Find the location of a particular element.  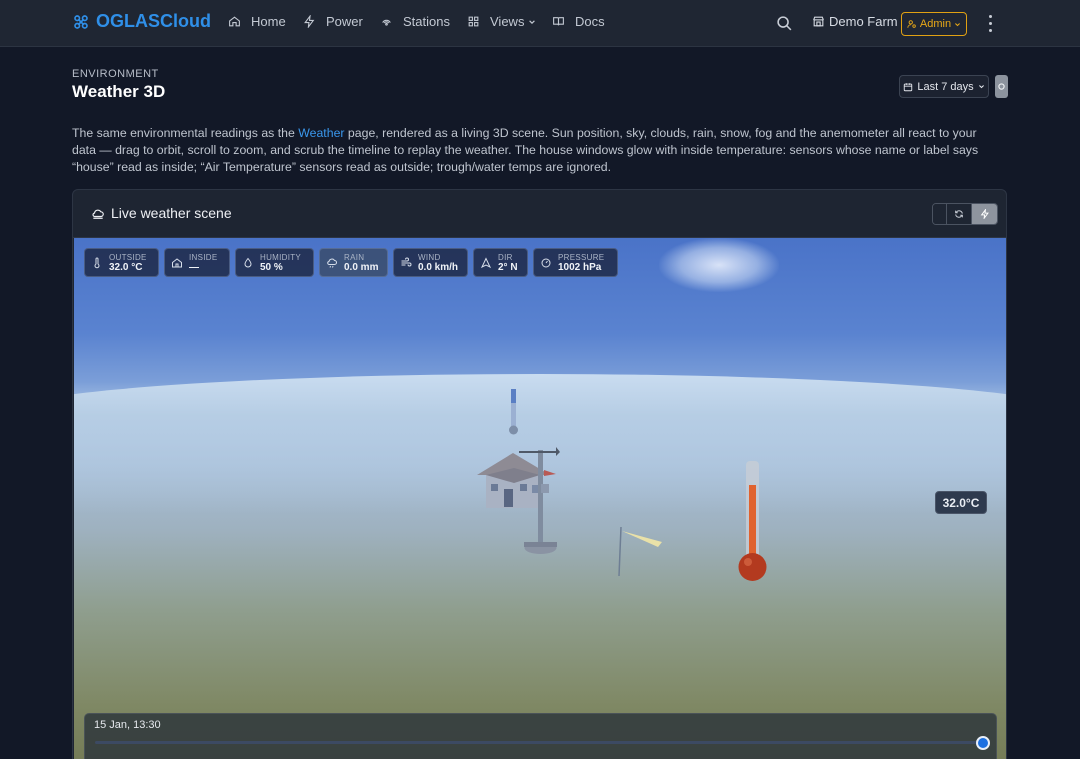

chip-humidity: HUMIDITY 50 % is located at coordinates (274, 262).